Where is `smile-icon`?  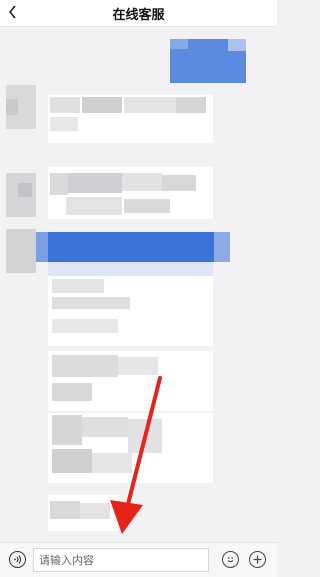
smile-icon is located at coordinates (230, 560).